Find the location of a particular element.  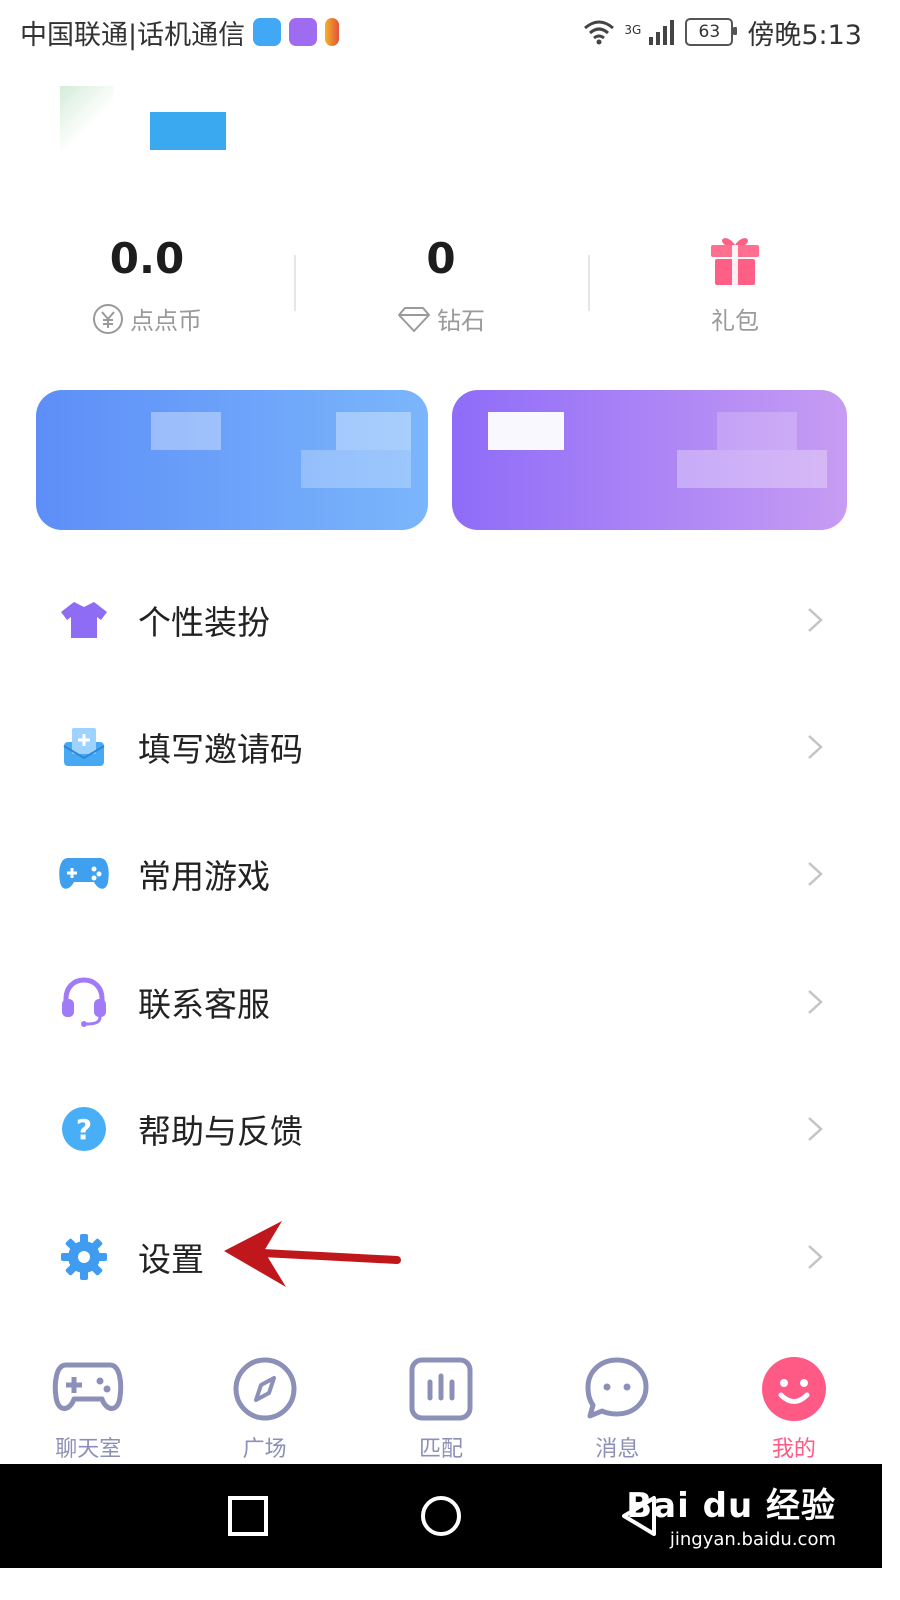

tab-me: 我的 is located at coordinates (794, 1404).